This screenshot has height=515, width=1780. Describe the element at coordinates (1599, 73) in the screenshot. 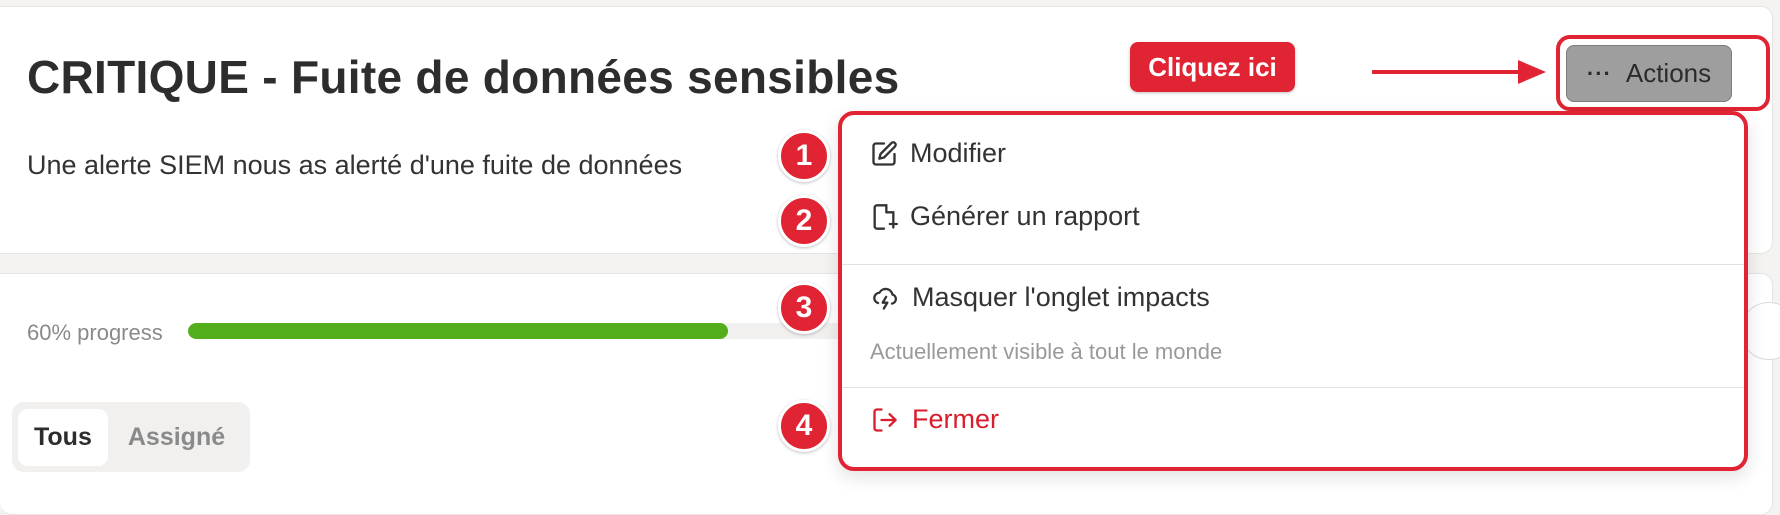

I see `ellipsis-icon: ···` at that location.